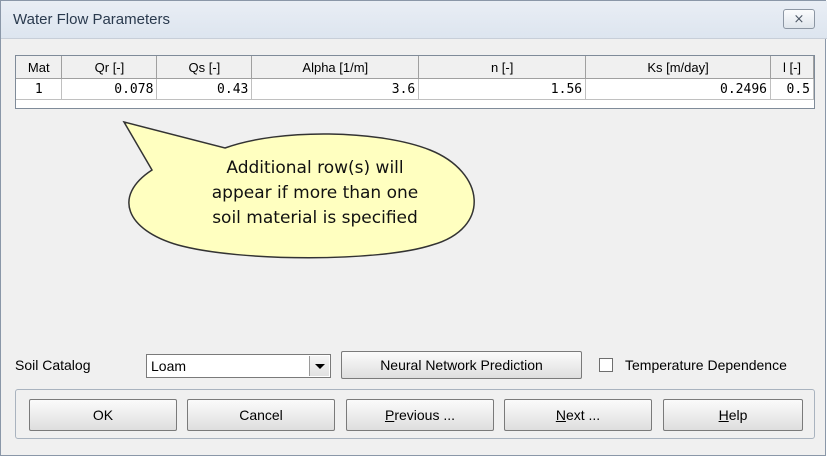 The width and height of the screenshot is (828, 458). I want to click on callout-line: appear if more than one, so click(315, 193).